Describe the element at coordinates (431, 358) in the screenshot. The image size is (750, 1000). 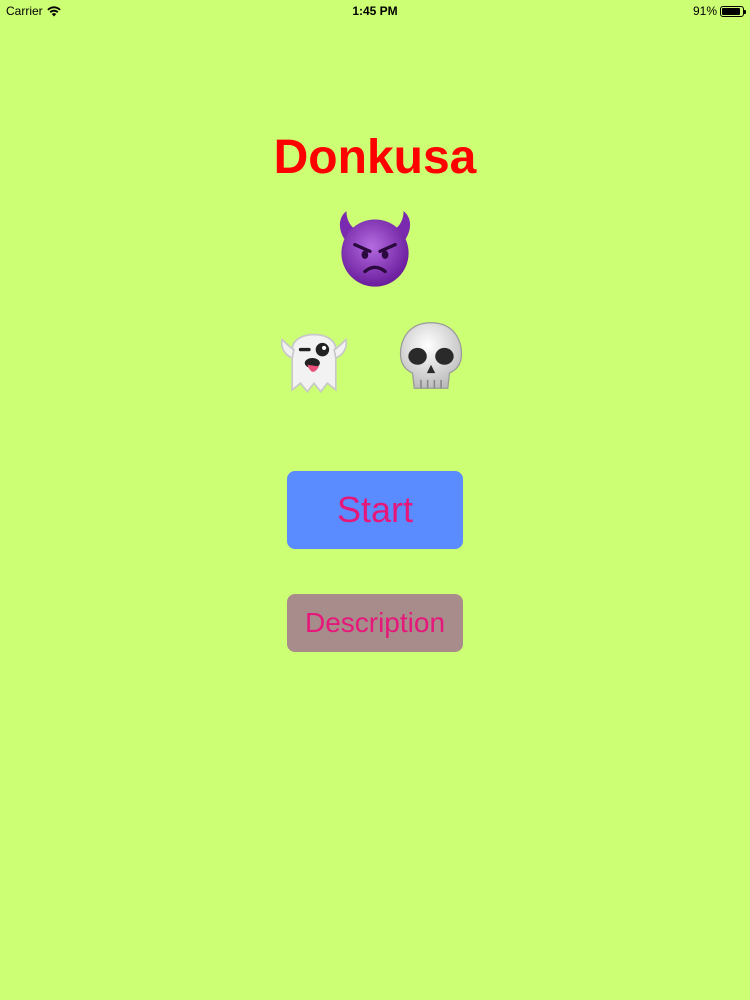
I see `skull-icon` at that location.